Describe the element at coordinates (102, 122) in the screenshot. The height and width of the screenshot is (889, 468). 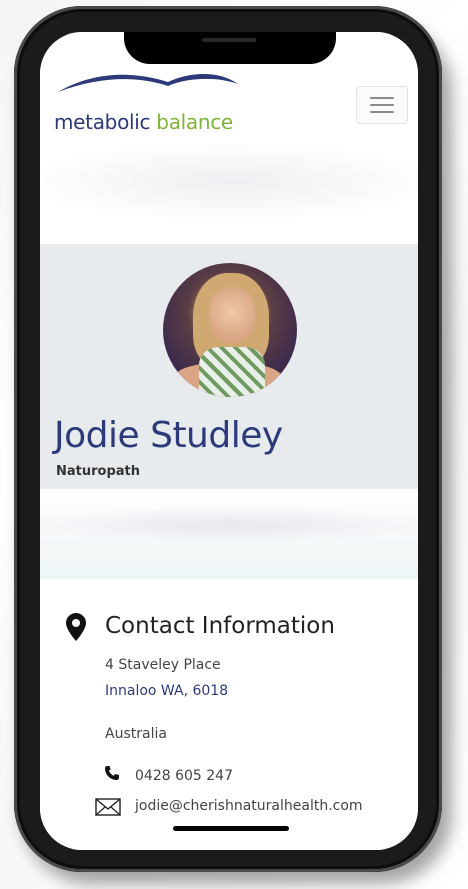
I see `logo-word-metabolic: metabolic` at that location.